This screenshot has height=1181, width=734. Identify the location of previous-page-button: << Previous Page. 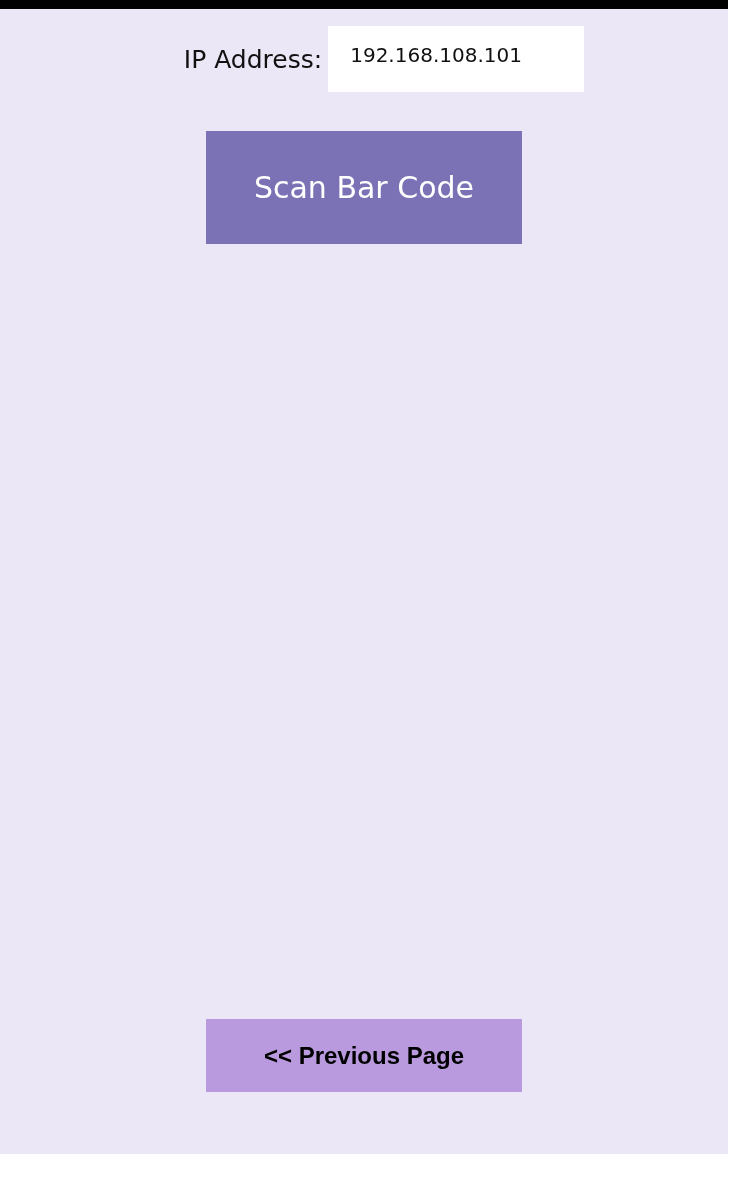
(364, 1055).